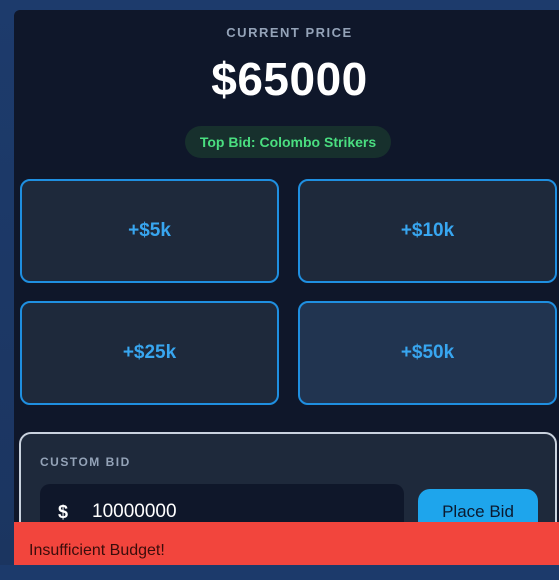 The image size is (559, 580). Describe the element at coordinates (149, 353) in the screenshot. I see `increment-25k-button: +$25k` at that location.